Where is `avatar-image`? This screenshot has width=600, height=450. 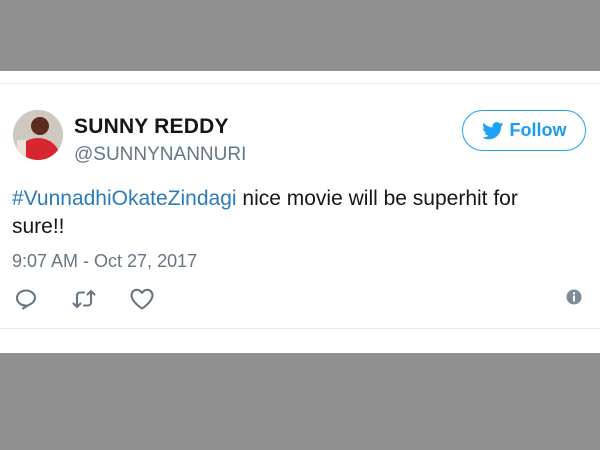
avatar-image is located at coordinates (38, 135).